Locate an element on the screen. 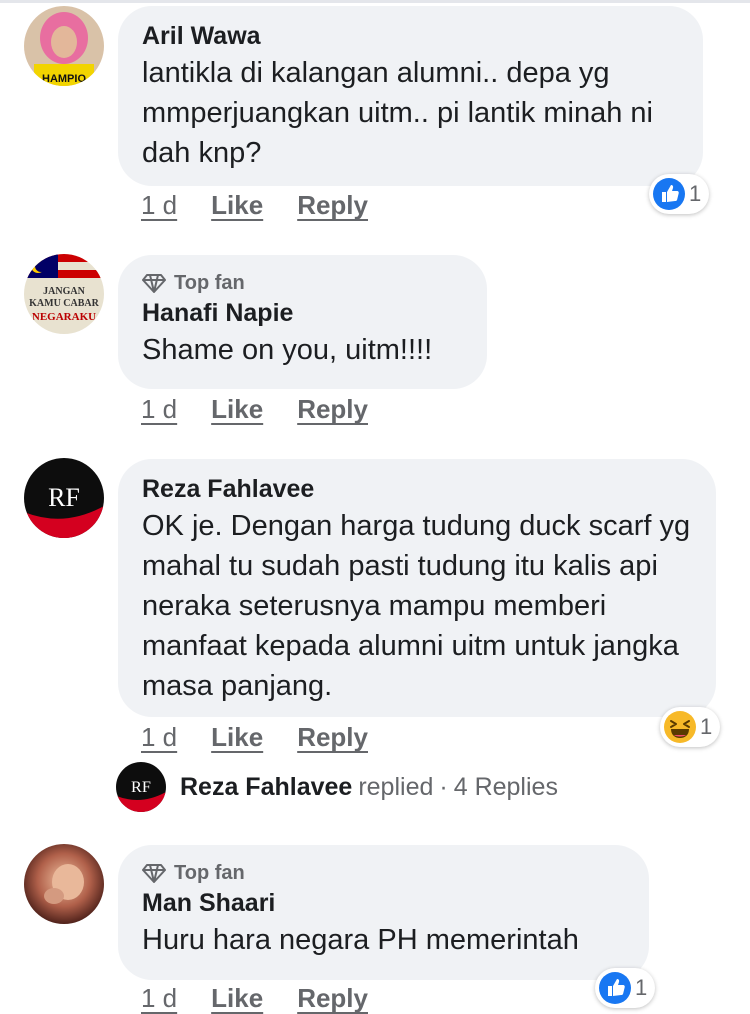 The height and width of the screenshot is (1014, 750). comment-text: Shame on you, uitm!!!! is located at coordinates (287, 350).